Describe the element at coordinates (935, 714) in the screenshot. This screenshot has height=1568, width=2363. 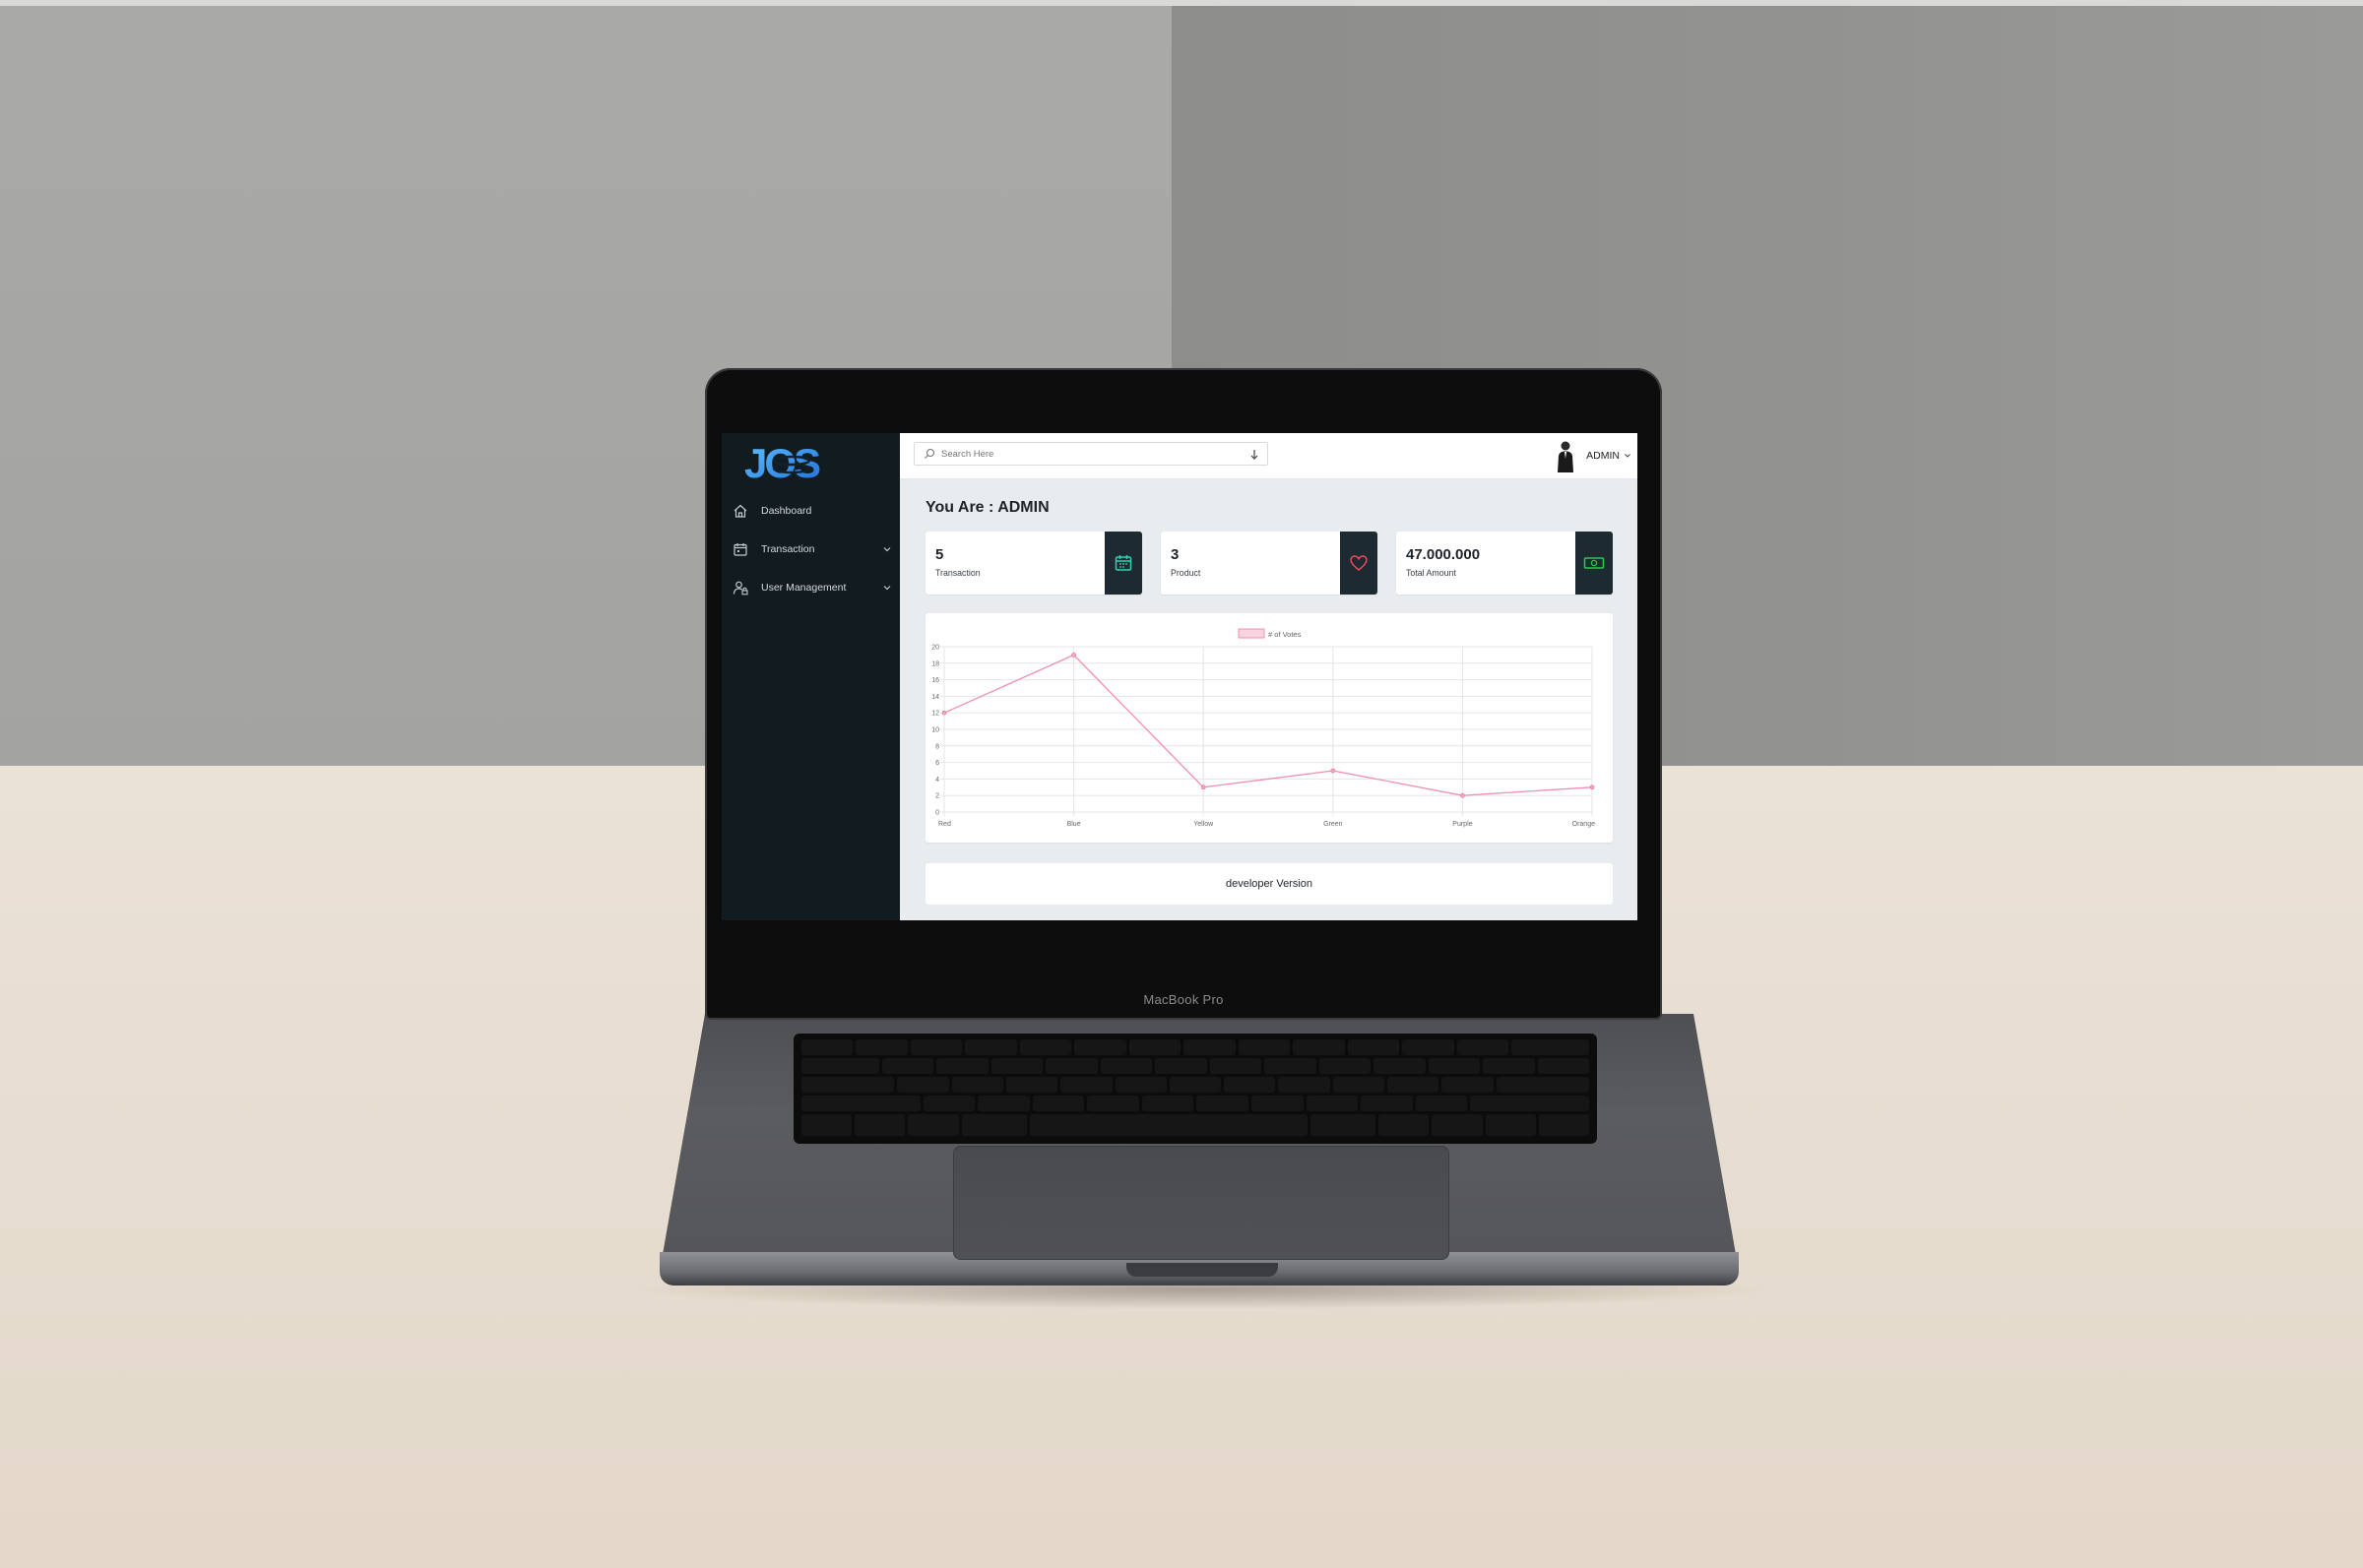
I see `y-tick-label: 12` at that location.